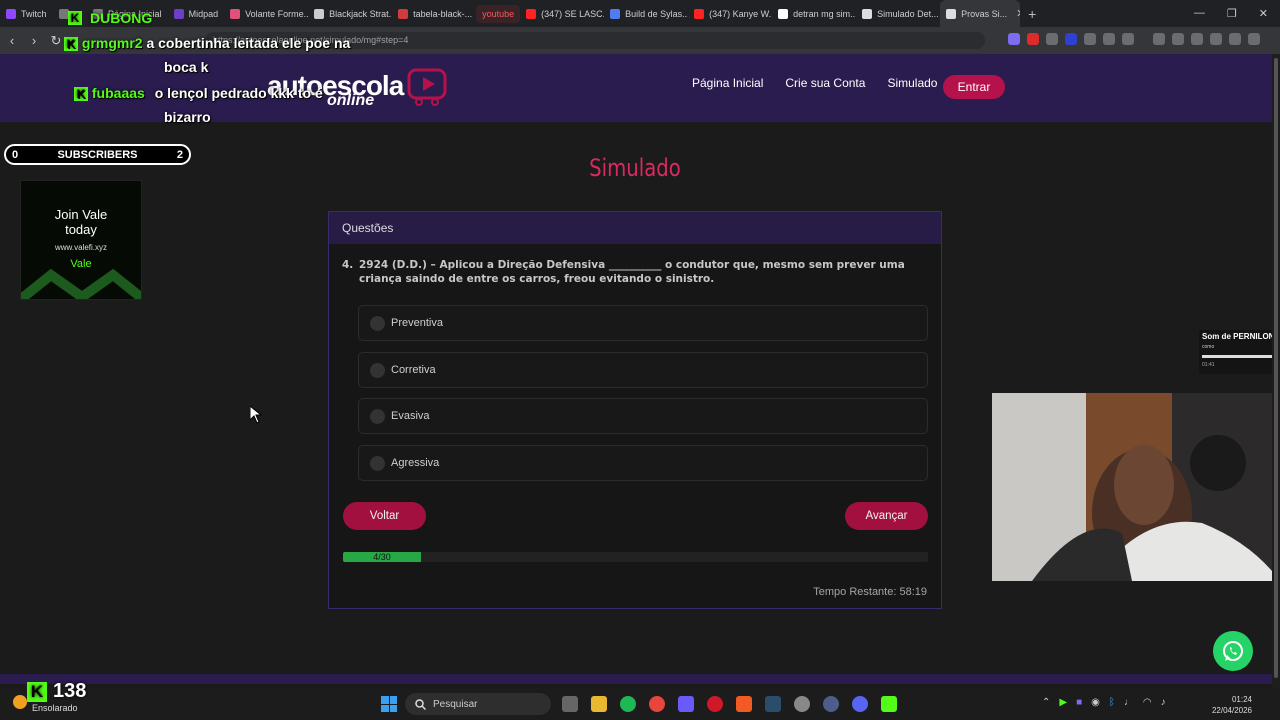 The image size is (1280, 720). Describe the element at coordinates (1235, 39) in the screenshot. I see `vpn-icon` at that location.